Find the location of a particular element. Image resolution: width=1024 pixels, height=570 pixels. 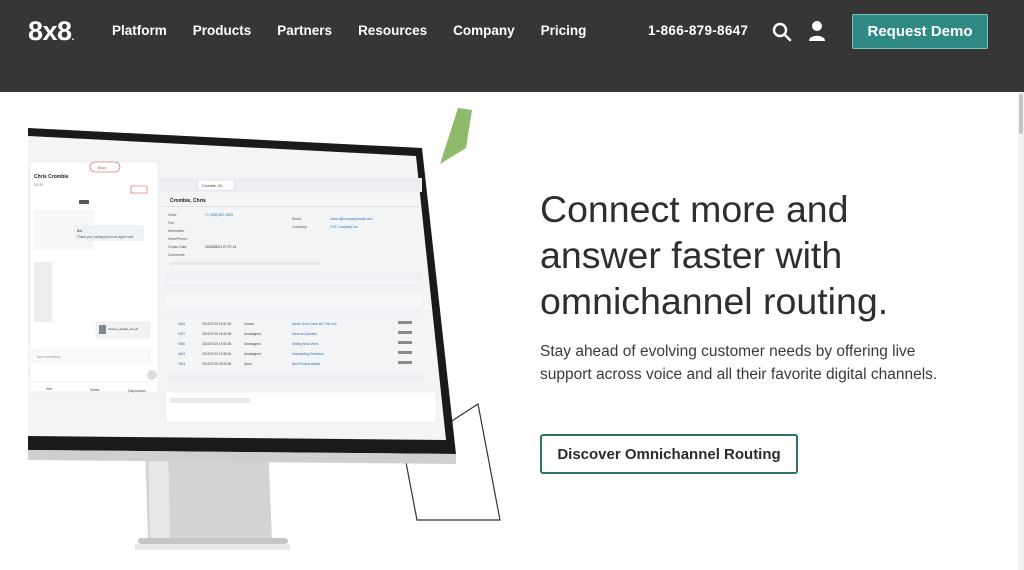

svg-text: 7603 is located at coordinates (181, 364).